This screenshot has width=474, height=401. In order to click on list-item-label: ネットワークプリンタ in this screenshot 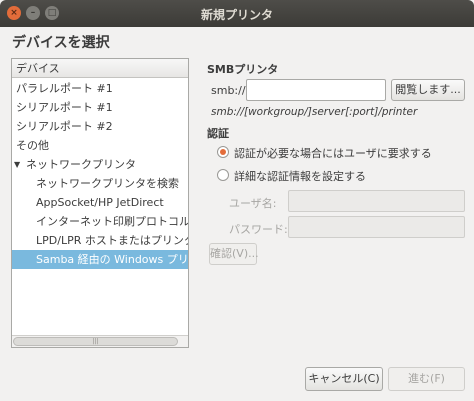, I will do `click(81, 164)`.